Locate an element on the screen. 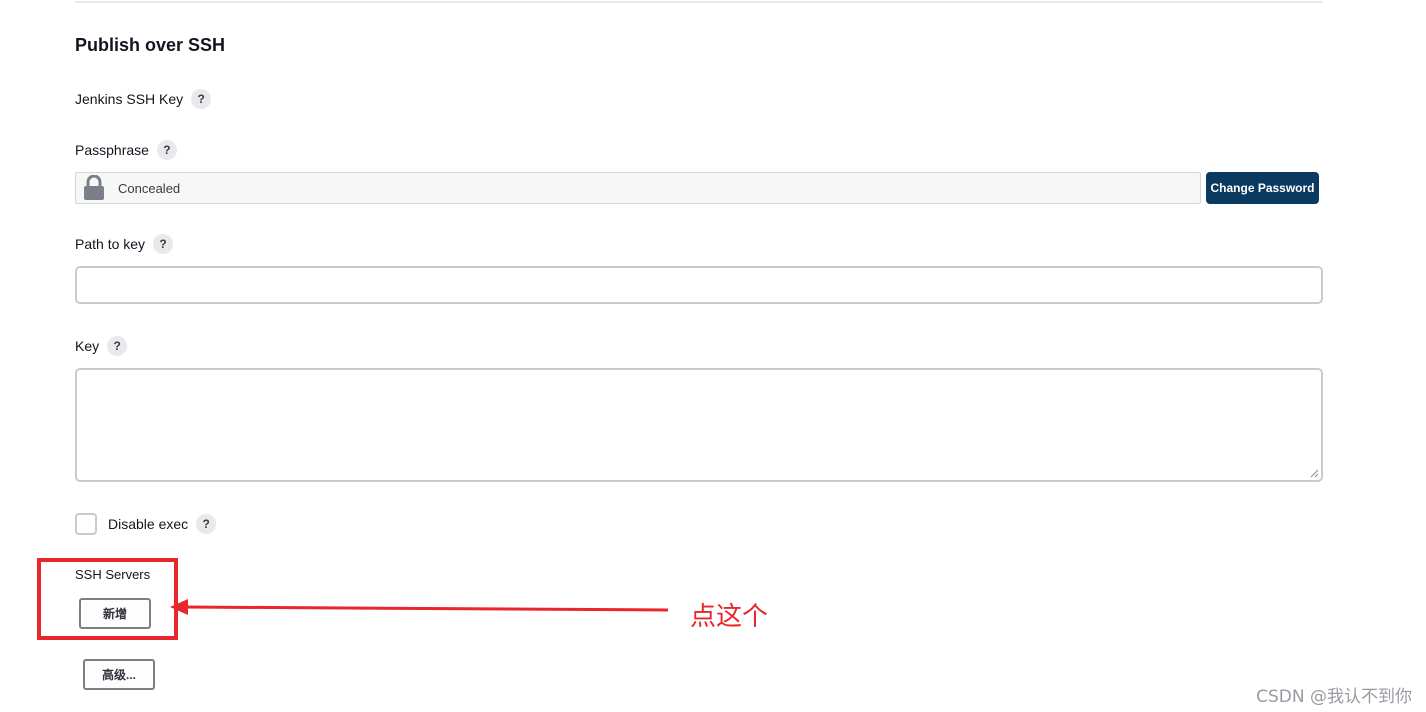 The image size is (1426, 712). passphrase-label-row: Passphrase ? is located at coordinates (126, 150).